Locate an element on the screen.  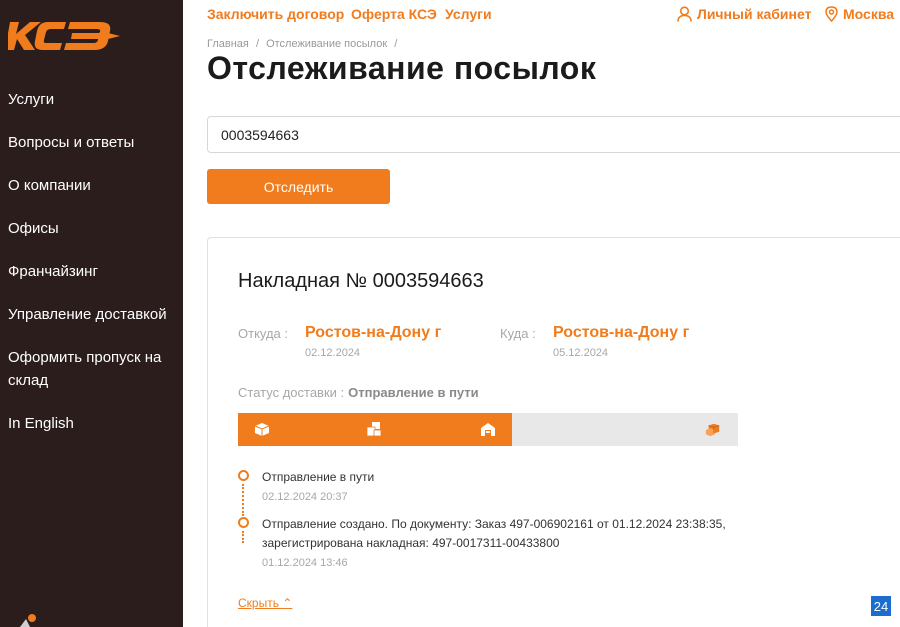
personal-cabinet-label: Личный кабинет is located at coordinates (754, 14).